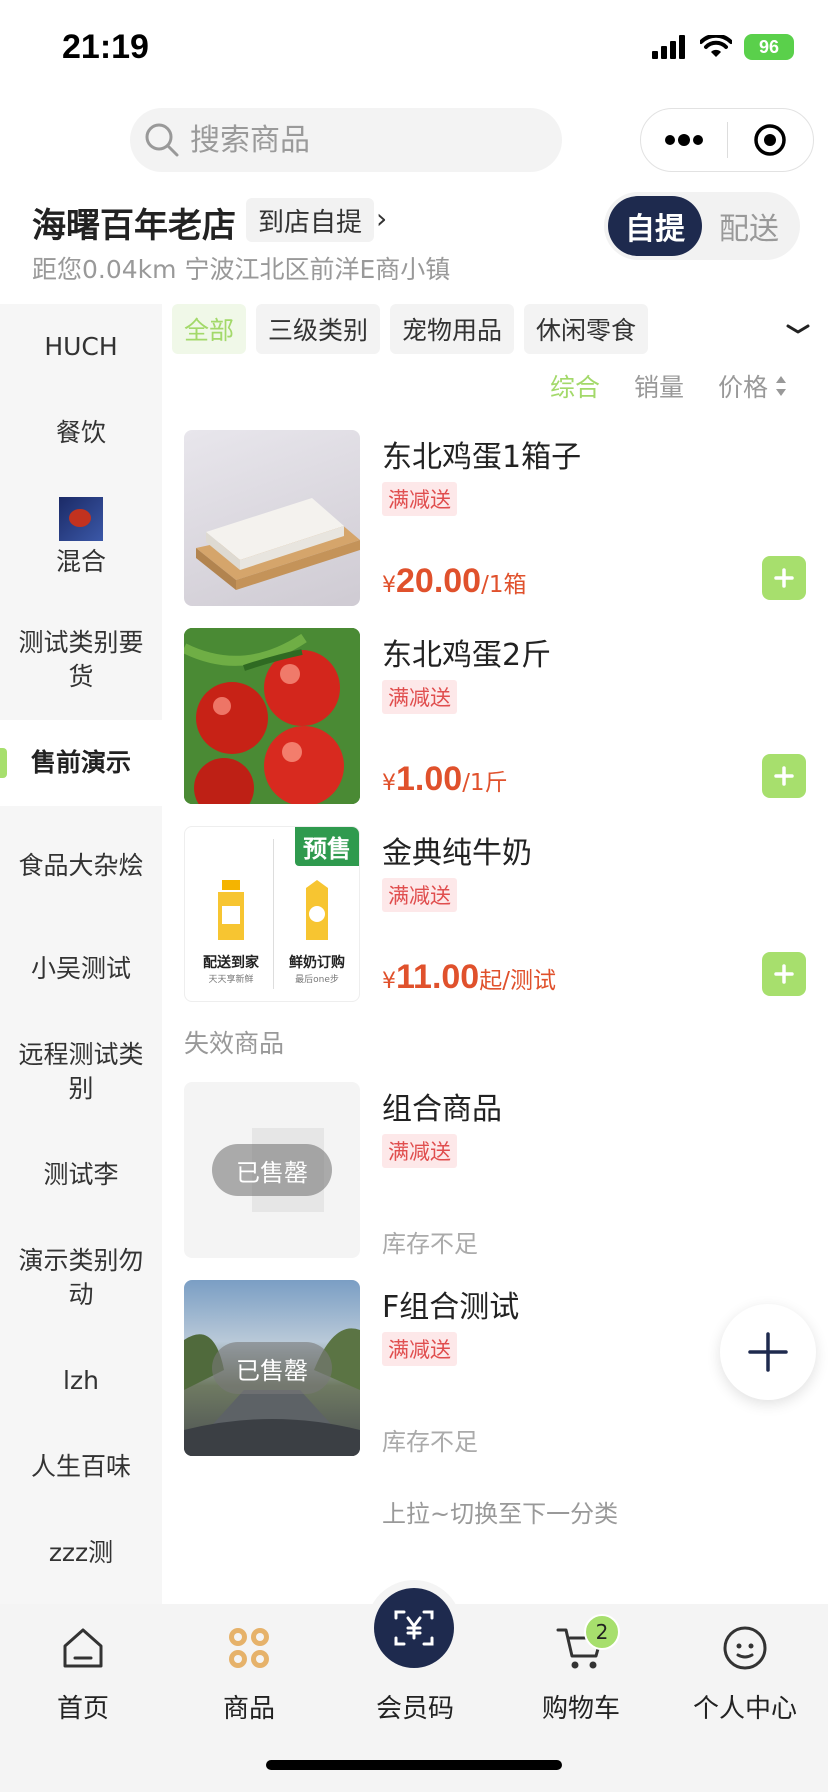  Describe the element at coordinates (248, 1709) in the screenshot. I see `tab-label: 商品` at that location.